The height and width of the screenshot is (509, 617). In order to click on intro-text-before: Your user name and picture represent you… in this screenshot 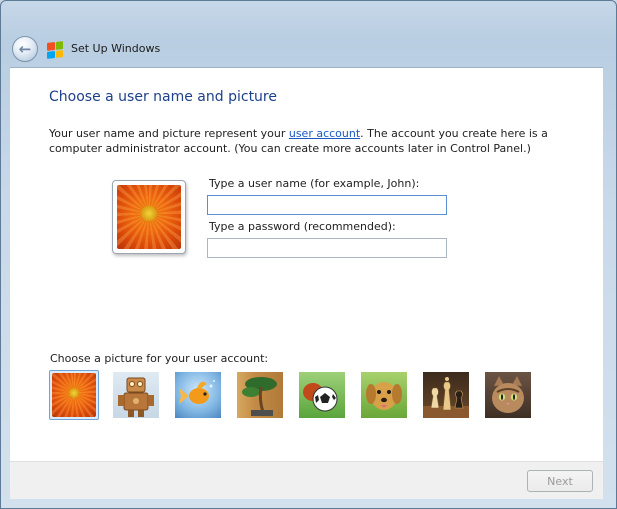, I will do `click(169, 133)`.